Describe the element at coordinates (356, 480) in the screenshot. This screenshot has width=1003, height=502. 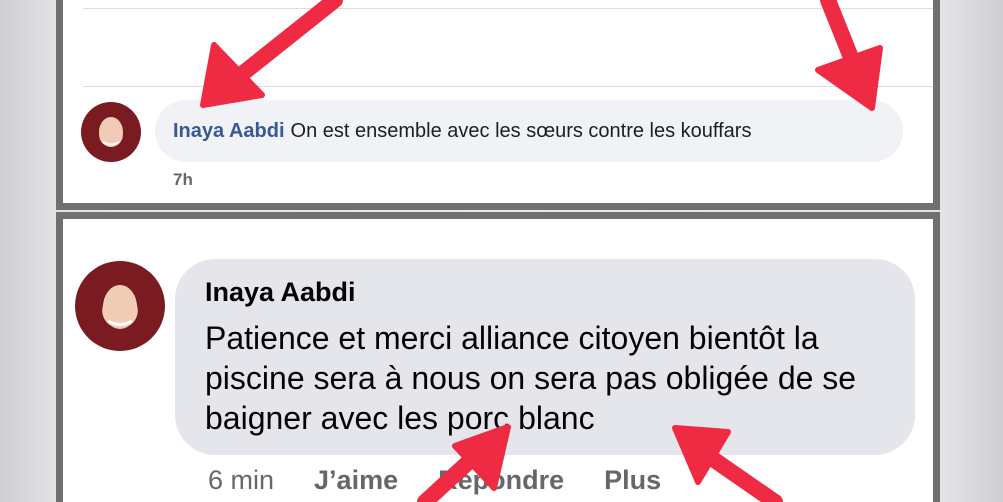
I see `like-button: J’aime` at that location.